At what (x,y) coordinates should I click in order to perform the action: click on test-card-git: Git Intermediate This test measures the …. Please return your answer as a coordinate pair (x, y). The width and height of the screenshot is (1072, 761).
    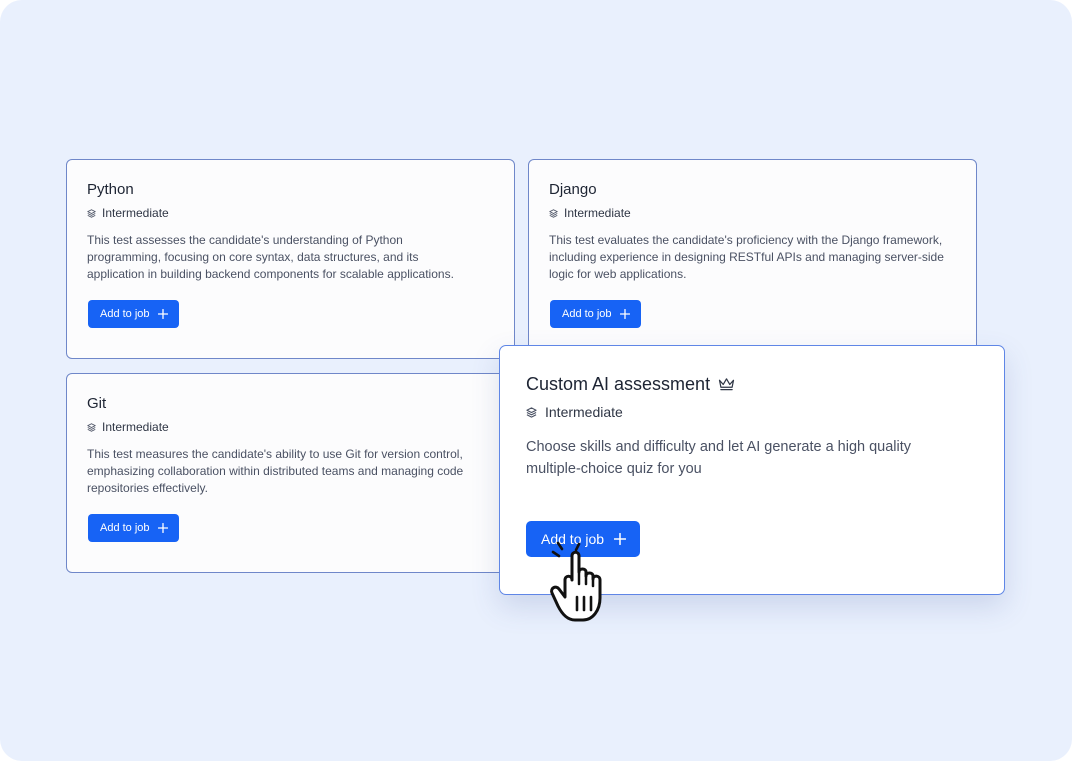
    Looking at the image, I should click on (290, 473).